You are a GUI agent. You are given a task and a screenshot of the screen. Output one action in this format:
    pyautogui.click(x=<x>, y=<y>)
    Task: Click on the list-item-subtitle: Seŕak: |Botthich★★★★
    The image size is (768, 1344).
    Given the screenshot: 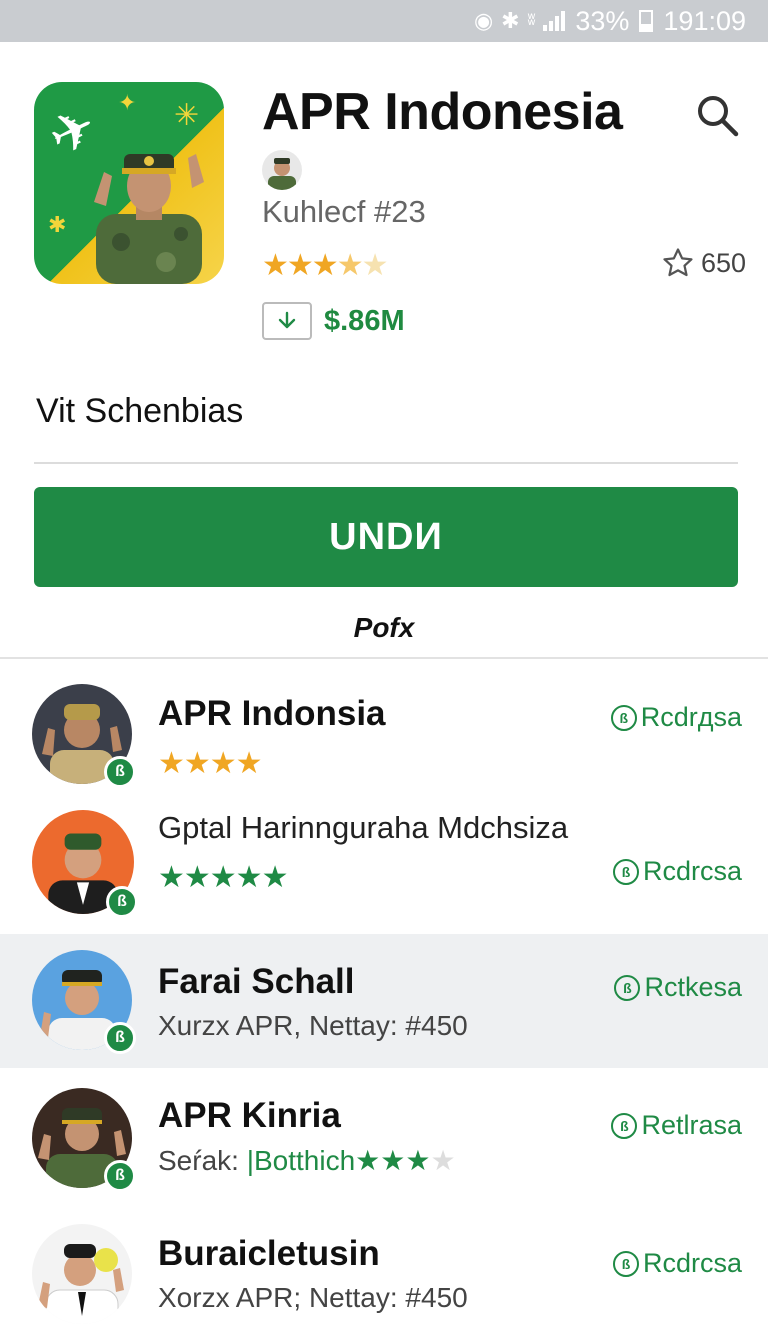 What is the action you would take?
    pyautogui.click(x=307, y=1160)
    